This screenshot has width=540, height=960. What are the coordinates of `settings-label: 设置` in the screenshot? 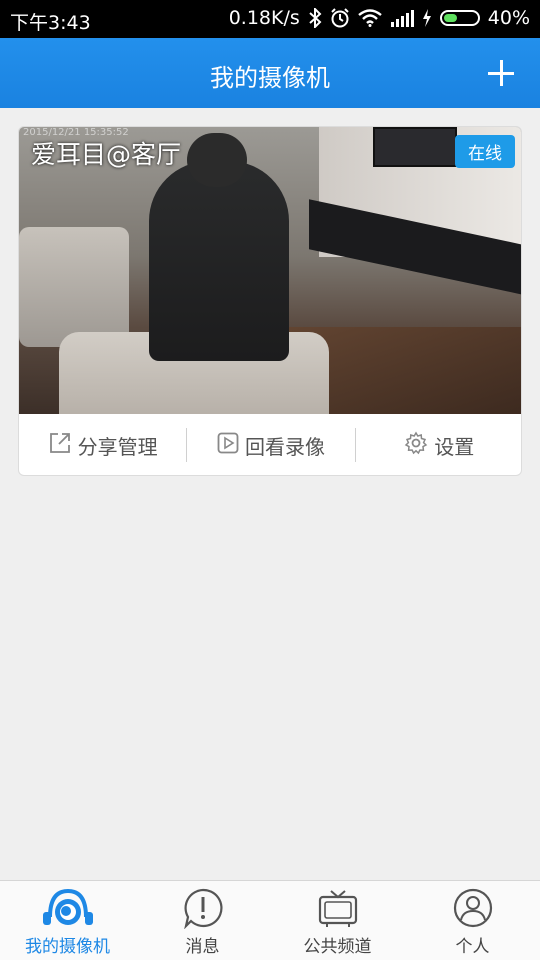 It's located at (454, 446).